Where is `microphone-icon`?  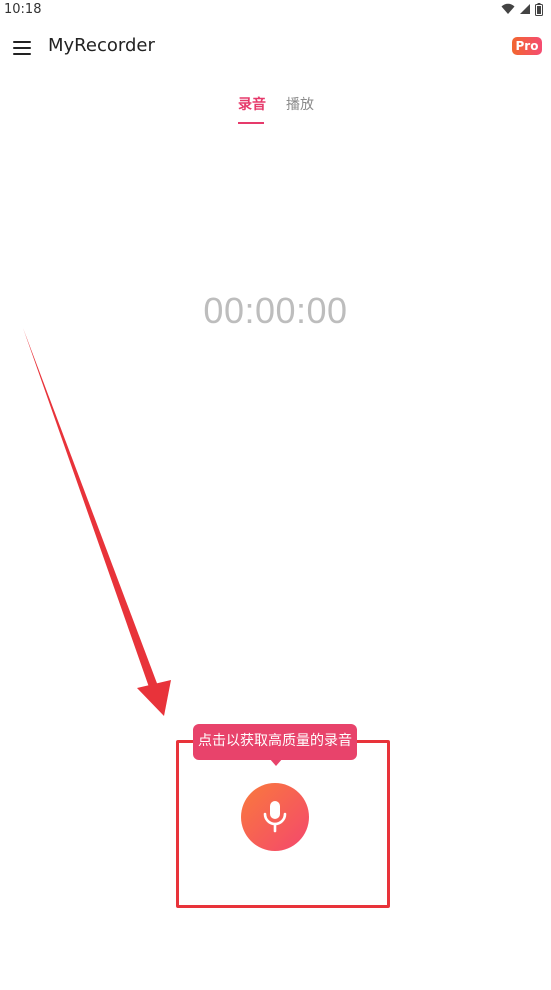
microphone-icon is located at coordinates (275, 817).